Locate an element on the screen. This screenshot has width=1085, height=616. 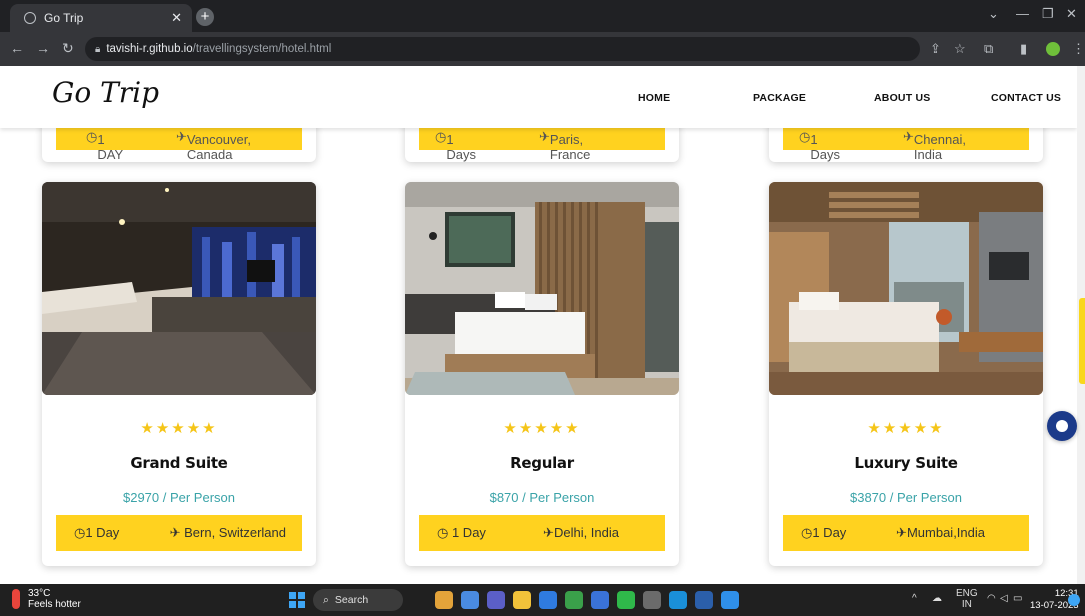
minimize-button: — is located at coordinates (1022, 13).